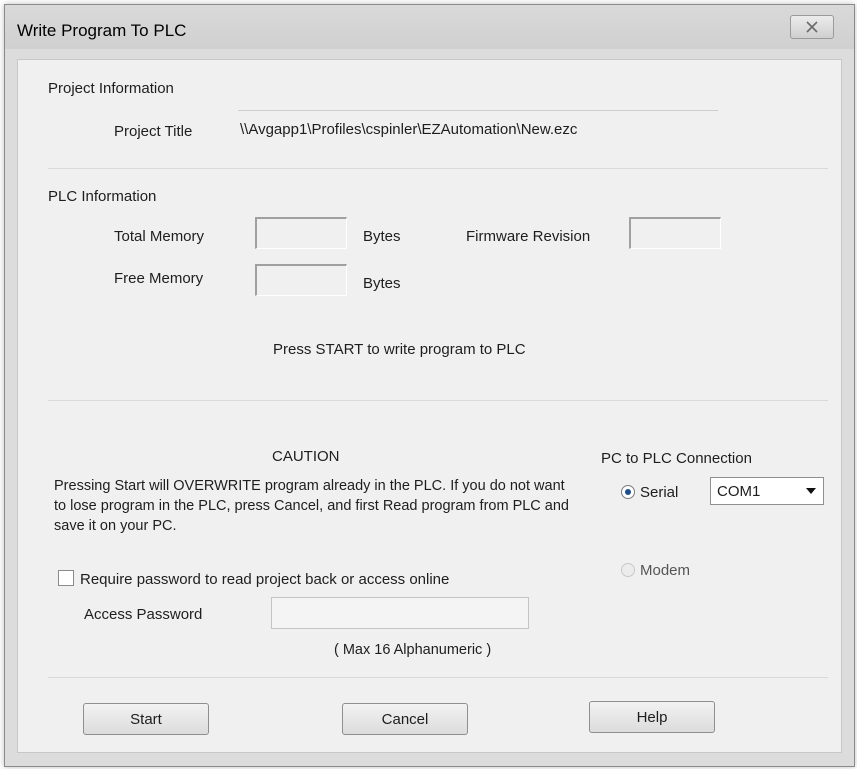 The width and height of the screenshot is (857, 769). Describe the element at coordinates (153, 131) in the screenshot. I see `project-title-label: Project Title` at that location.